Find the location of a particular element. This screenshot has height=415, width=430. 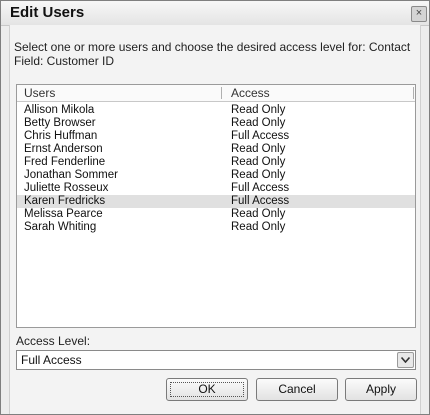

apply-button: Apply is located at coordinates (381, 389).